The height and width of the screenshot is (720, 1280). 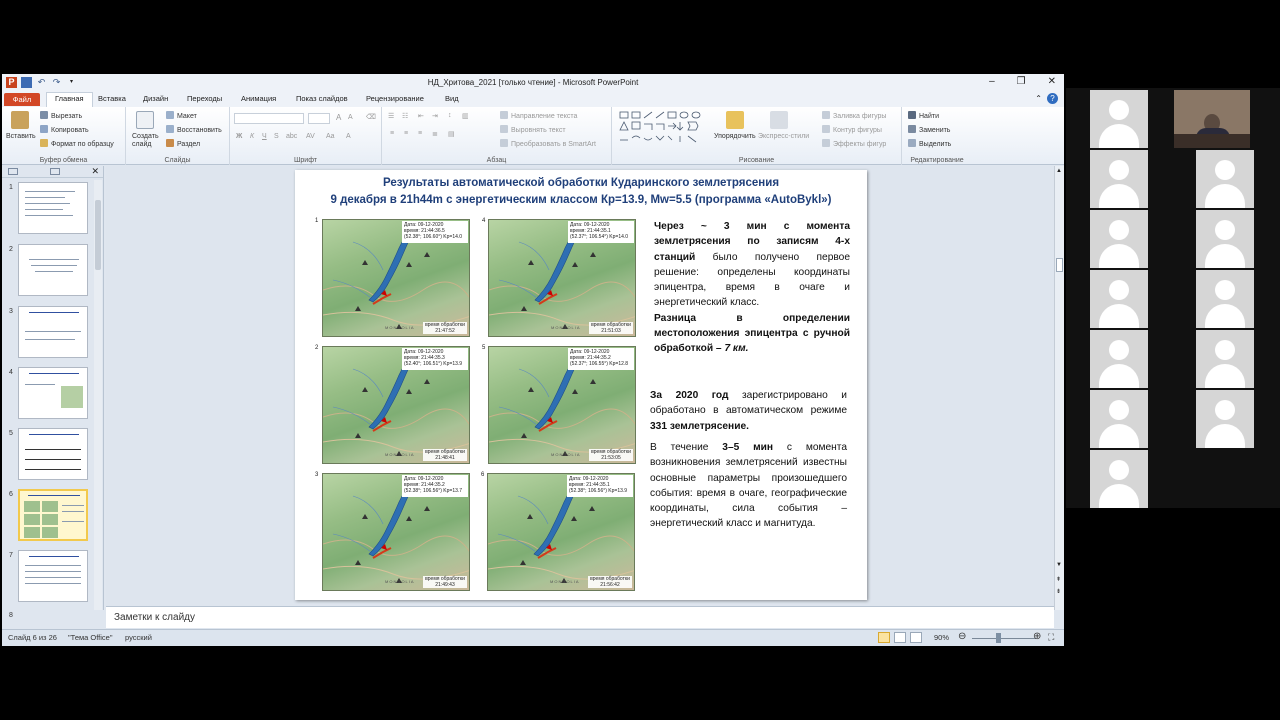 I want to click on thumbnail-scrollbar-thumb, so click(x=98, y=235).